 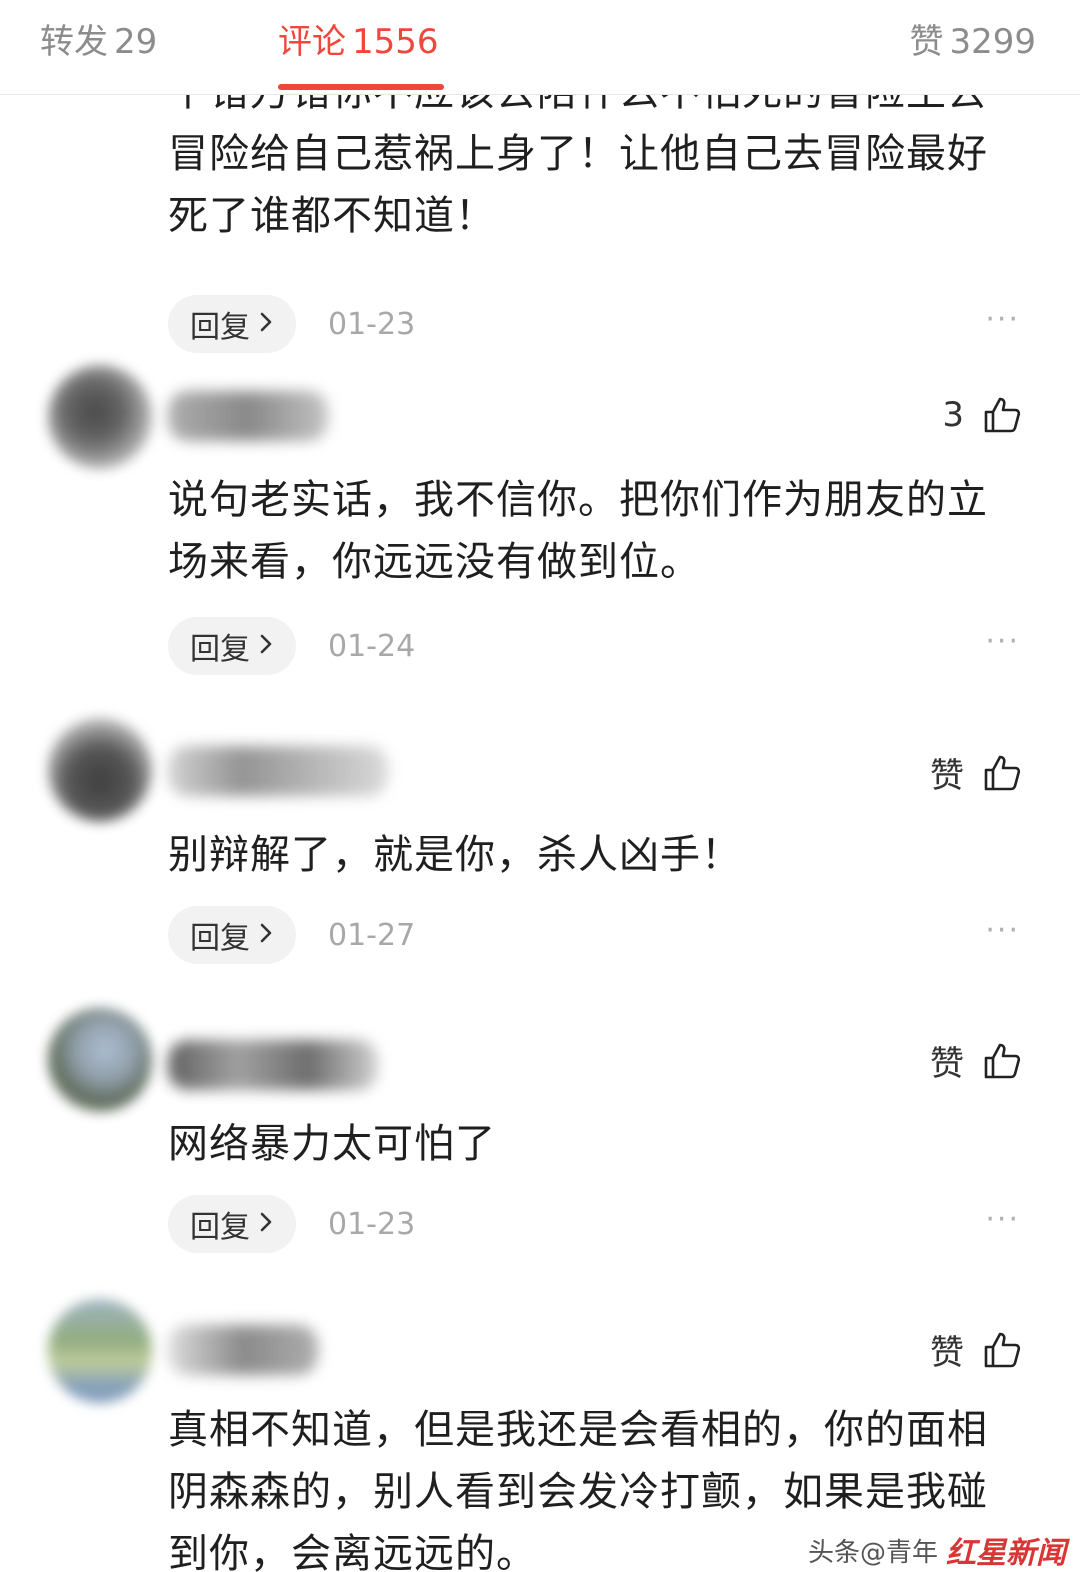 I want to click on tab-repost: 转发 29, so click(x=98, y=38).